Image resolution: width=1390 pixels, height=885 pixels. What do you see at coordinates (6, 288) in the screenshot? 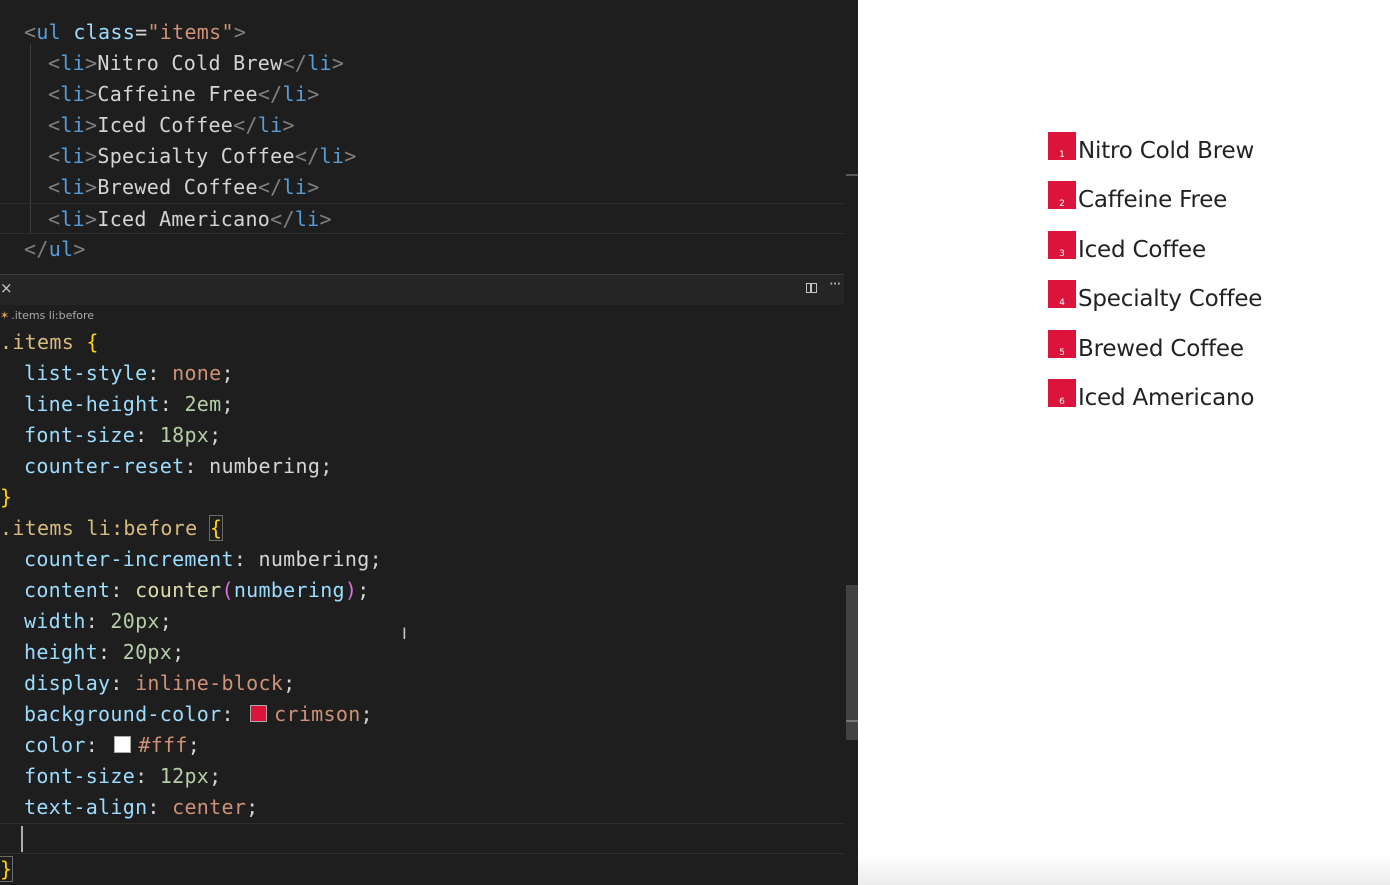
I see `close-icon: ×` at bounding box center [6, 288].